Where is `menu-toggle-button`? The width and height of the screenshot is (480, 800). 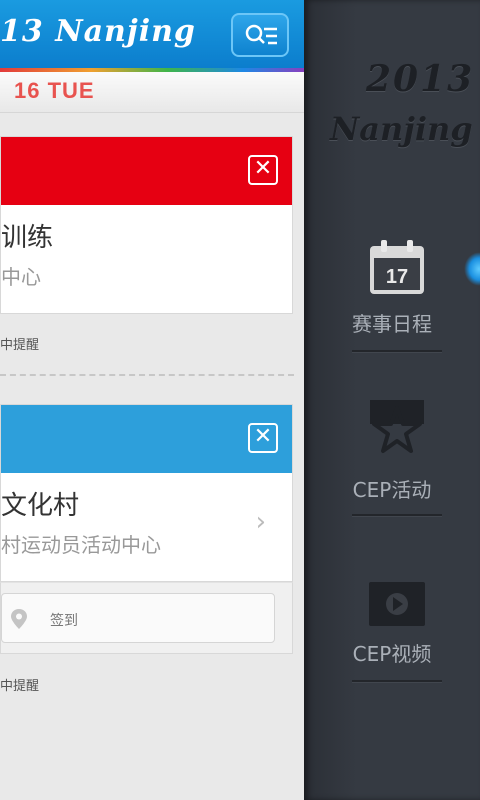 menu-toggle-button is located at coordinates (260, 35).